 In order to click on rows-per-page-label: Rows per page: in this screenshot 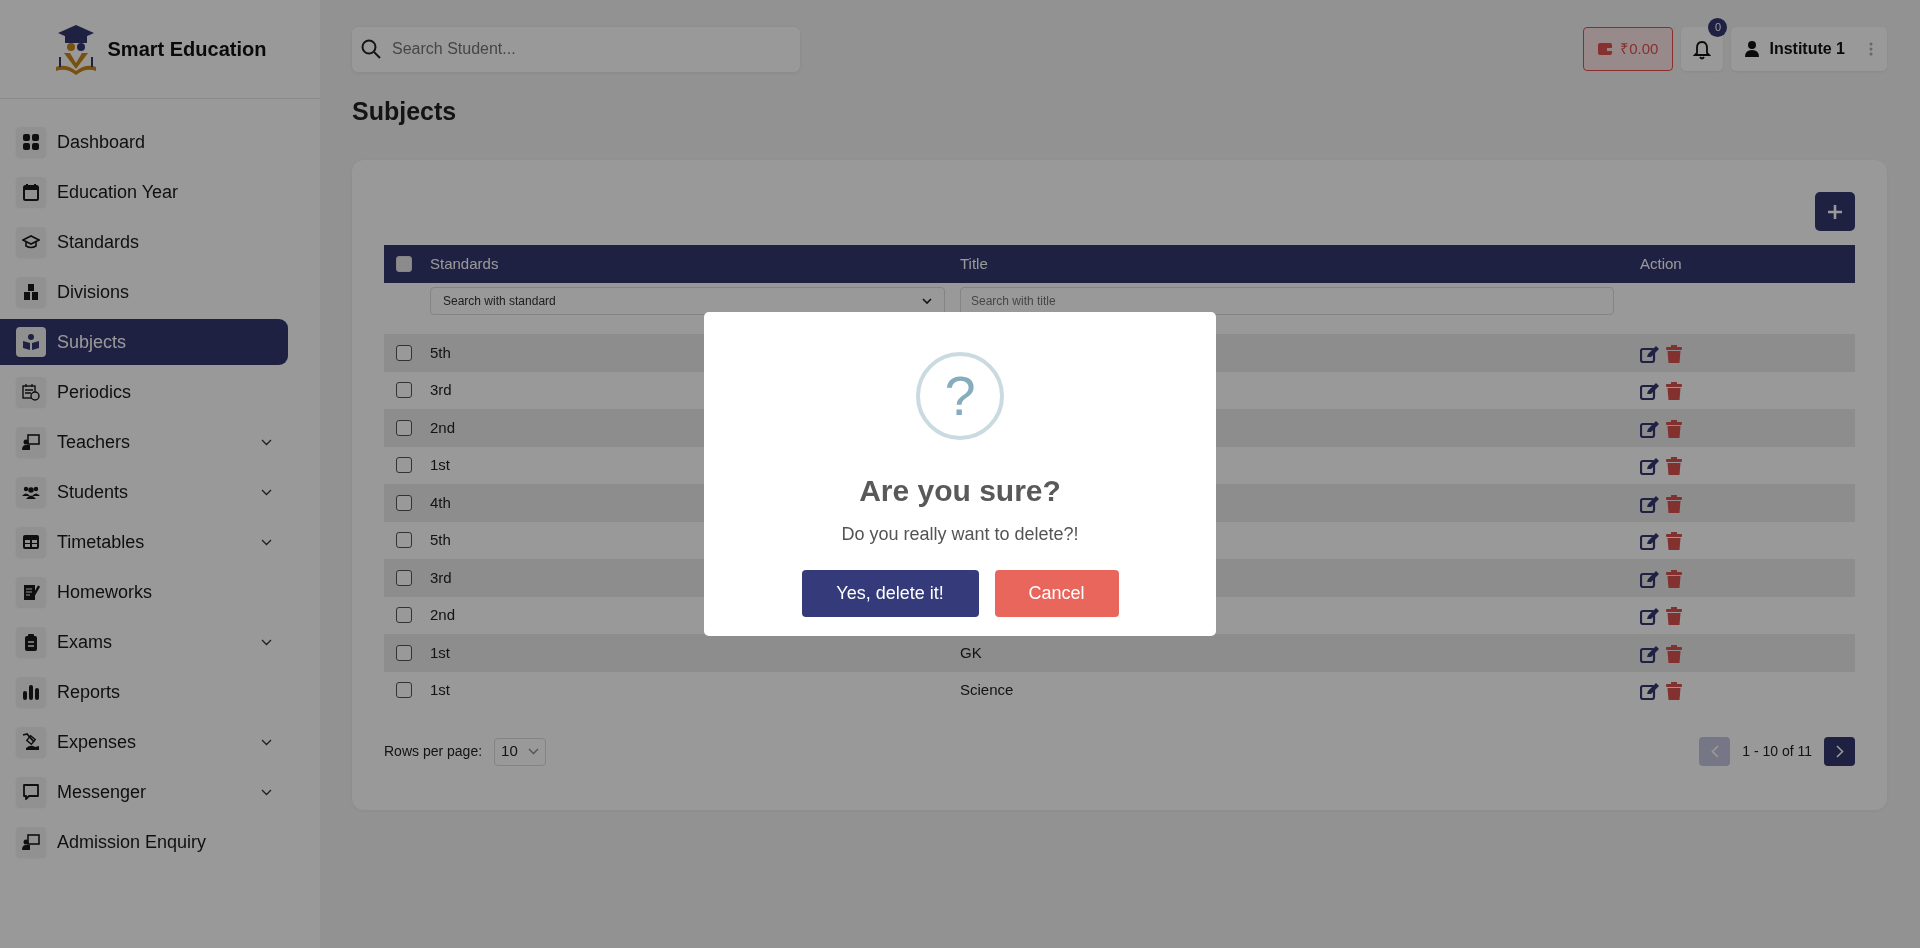, I will do `click(433, 751)`.